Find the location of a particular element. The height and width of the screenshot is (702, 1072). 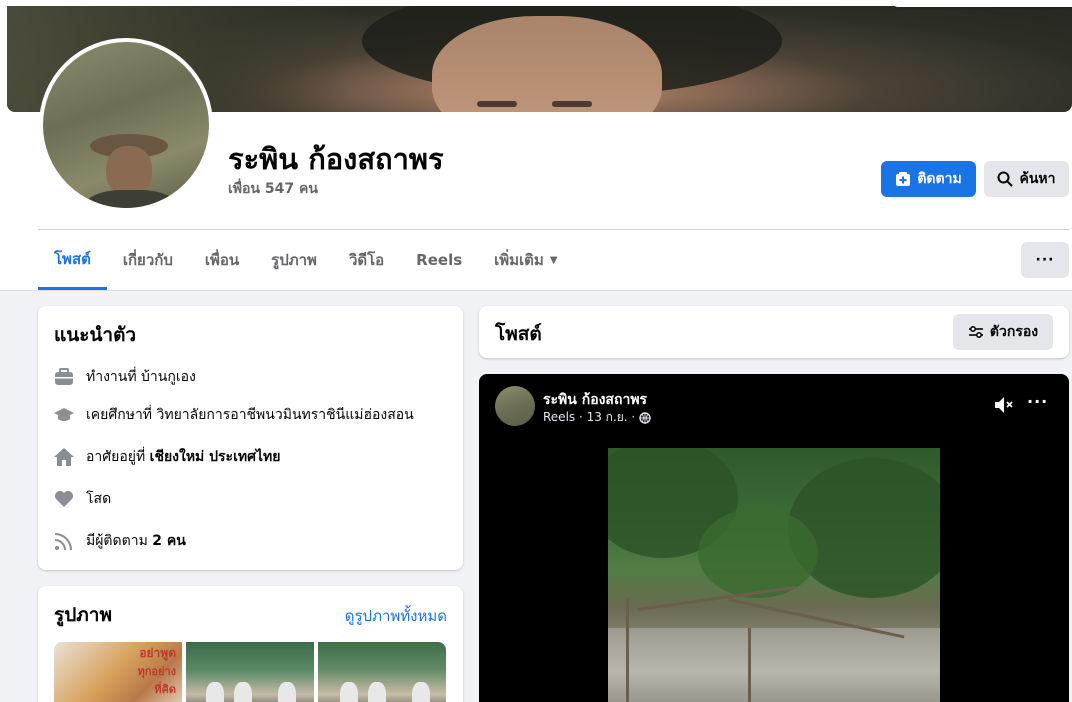

follow-icon is located at coordinates (903, 179).